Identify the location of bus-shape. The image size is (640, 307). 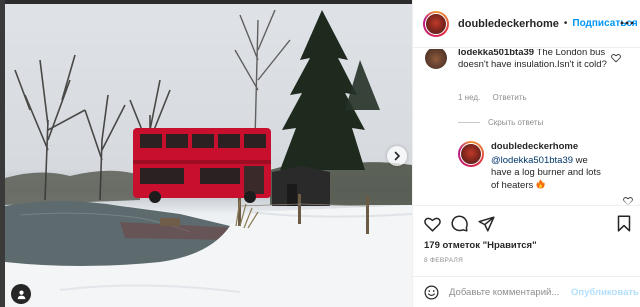
(202, 165).